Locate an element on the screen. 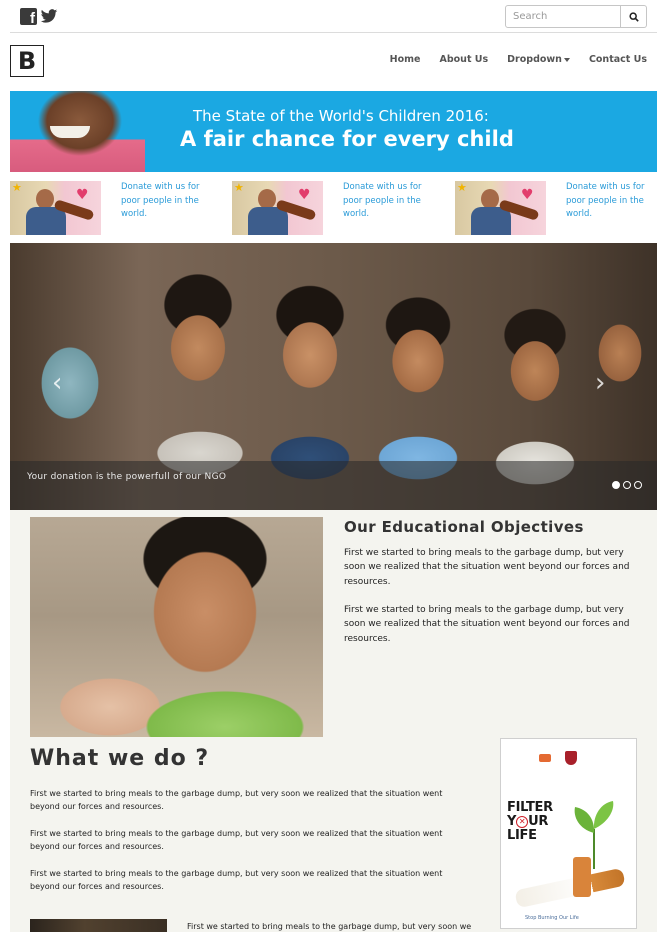 The height and width of the screenshot is (932, 662). filter-your-life-poster: FILTER Y ✕ UR LIFE Stop Burning Our Life is located at coordinates (568, 833).